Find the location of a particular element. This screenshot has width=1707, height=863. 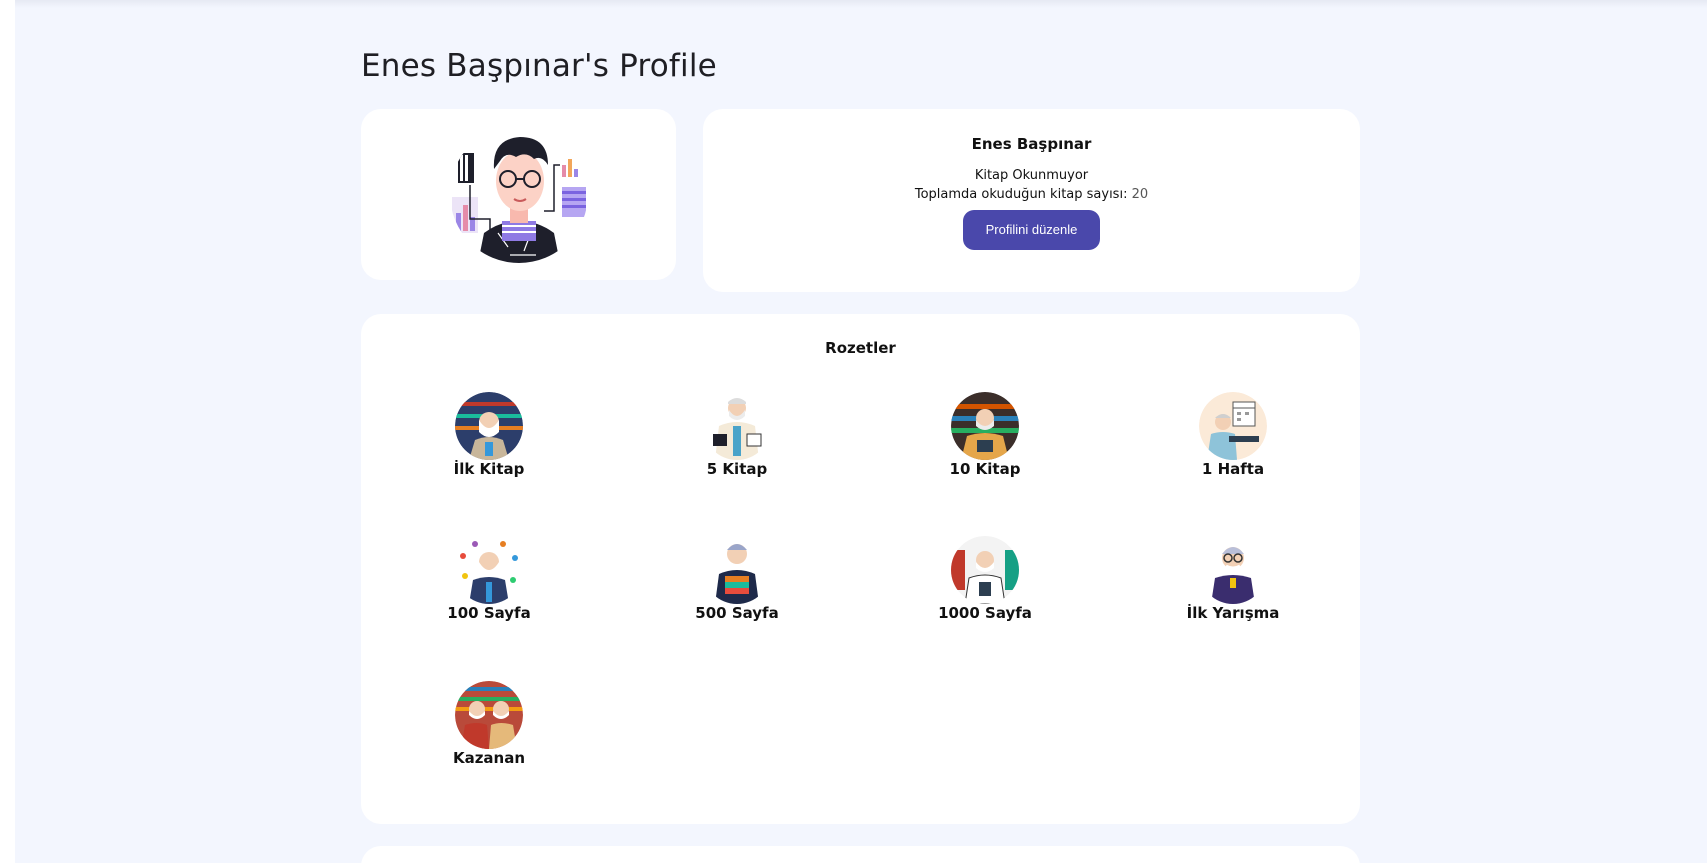

badge-label: İlk Yarışma is located at coordinates (1233, 613).